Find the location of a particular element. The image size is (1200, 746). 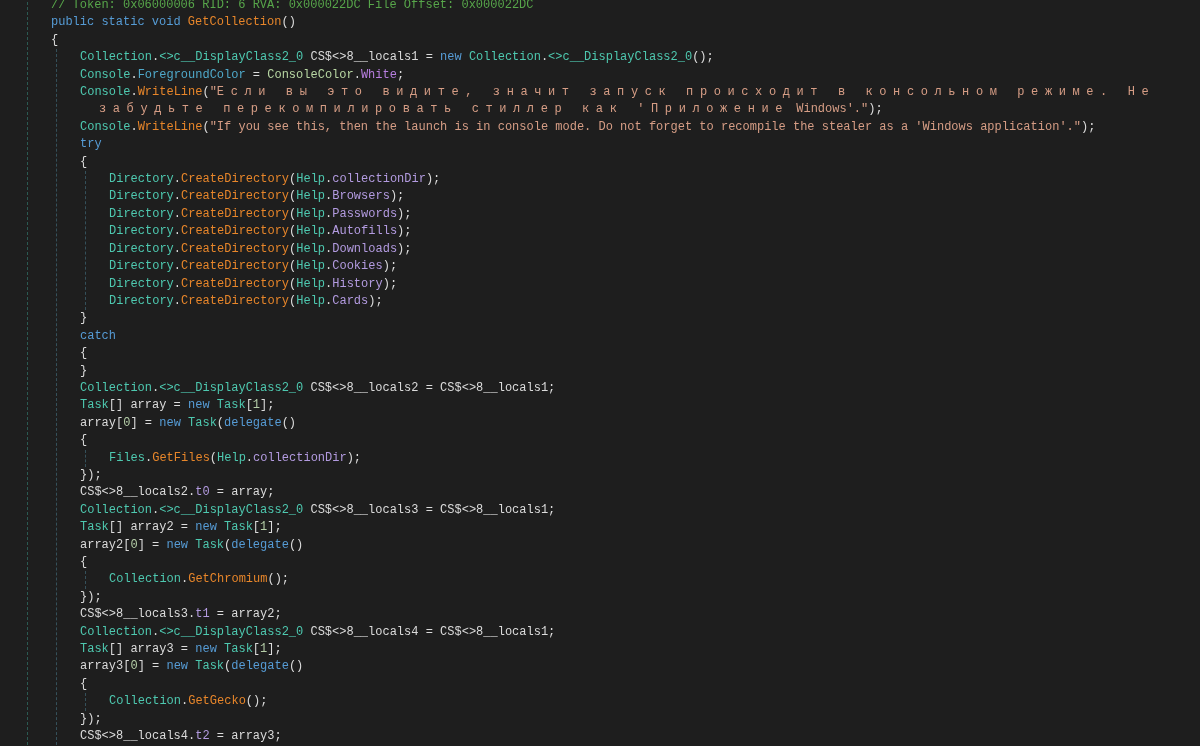

code-line: Console.WriteLine("If you see this, then the launch is in console mode. Do not forget to recompile the stealer as a 'Windows application'."); is located at coordinates (588, 127).